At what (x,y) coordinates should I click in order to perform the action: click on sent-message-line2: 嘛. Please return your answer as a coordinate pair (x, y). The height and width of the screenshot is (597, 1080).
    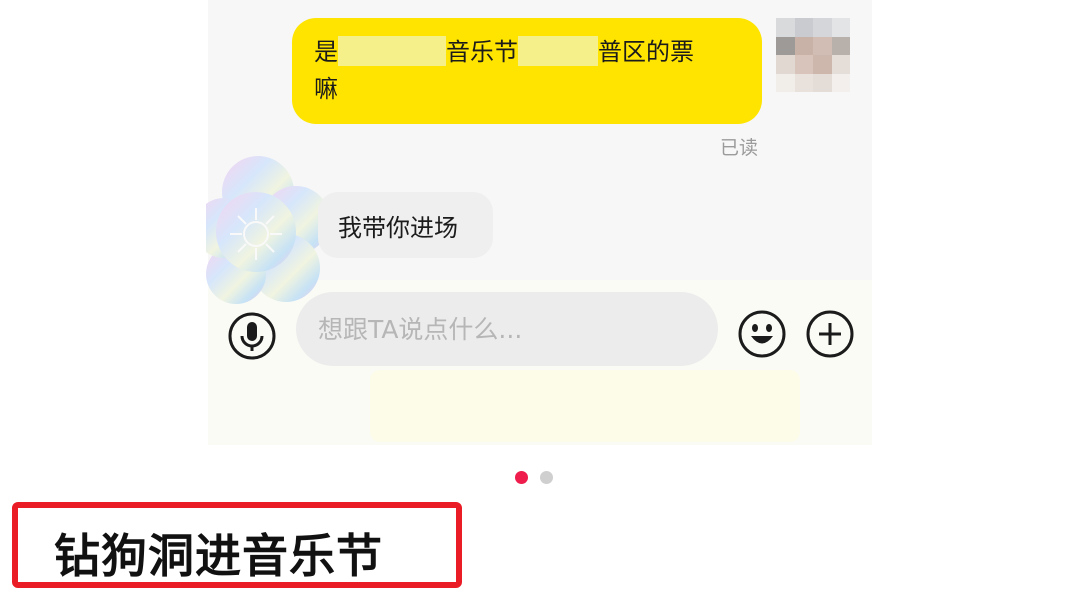
    Looking at the image, I should click on (326, 89).